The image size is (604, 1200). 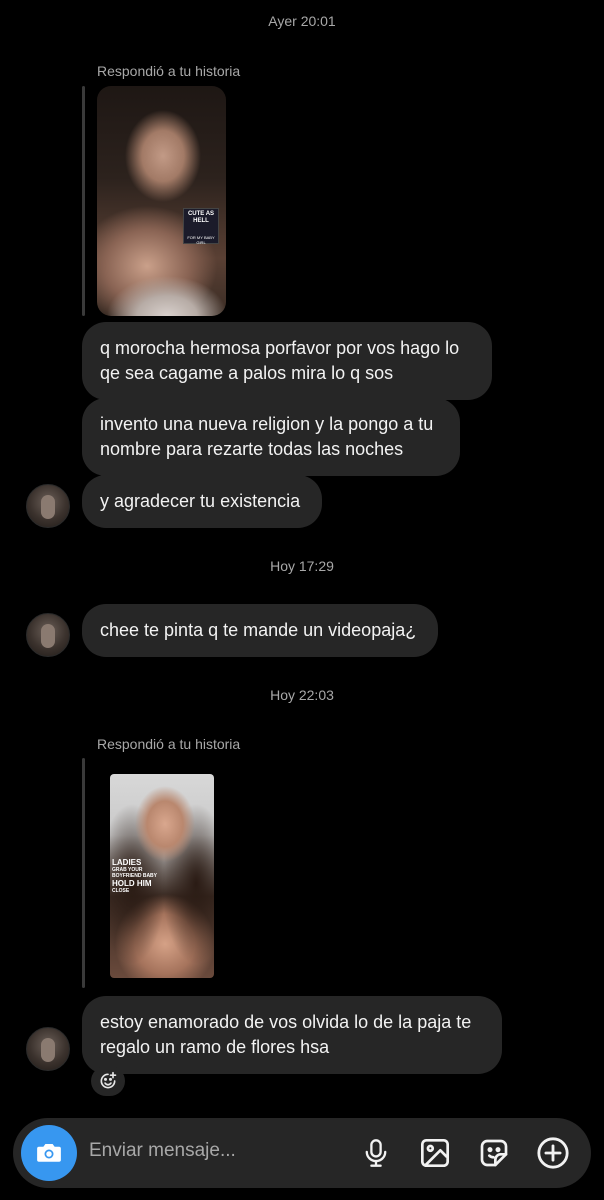 I want to click on story-thumbnail: CUTE AS HELL FOR MY BABY GIRL, so click(x=161, y=201).